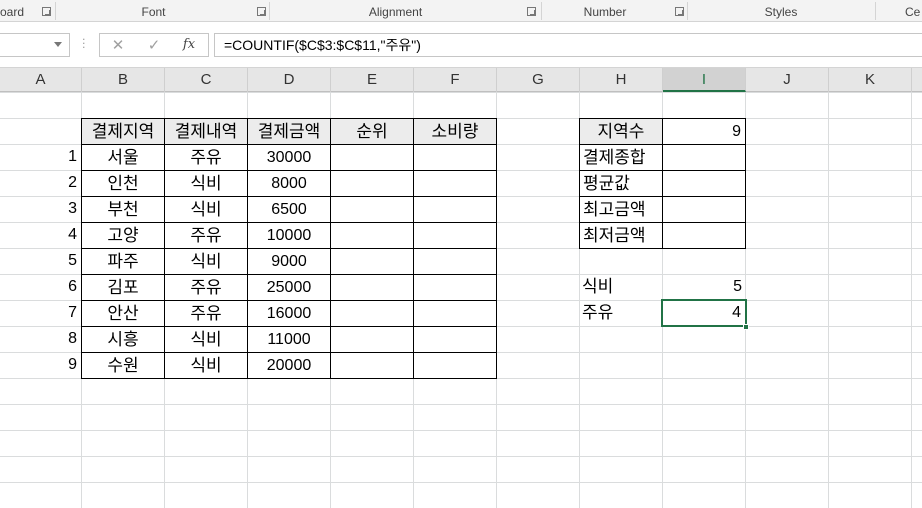 This screenshot has width=922, height=508. Describe the element at coordinates (621, 157) in the screenshot. I see `summary-label-total: 결제종합` at that location.